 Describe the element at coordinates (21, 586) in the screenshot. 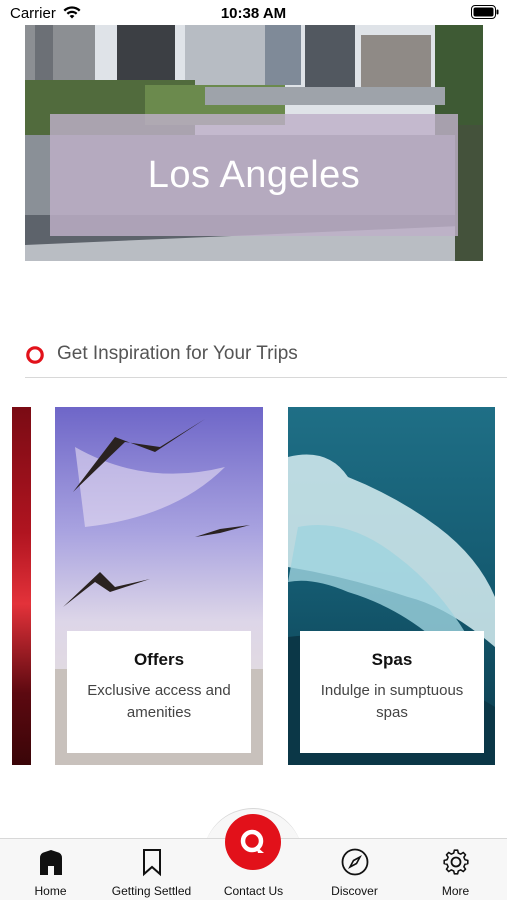

I see `partial-inspiration-card` at that location.